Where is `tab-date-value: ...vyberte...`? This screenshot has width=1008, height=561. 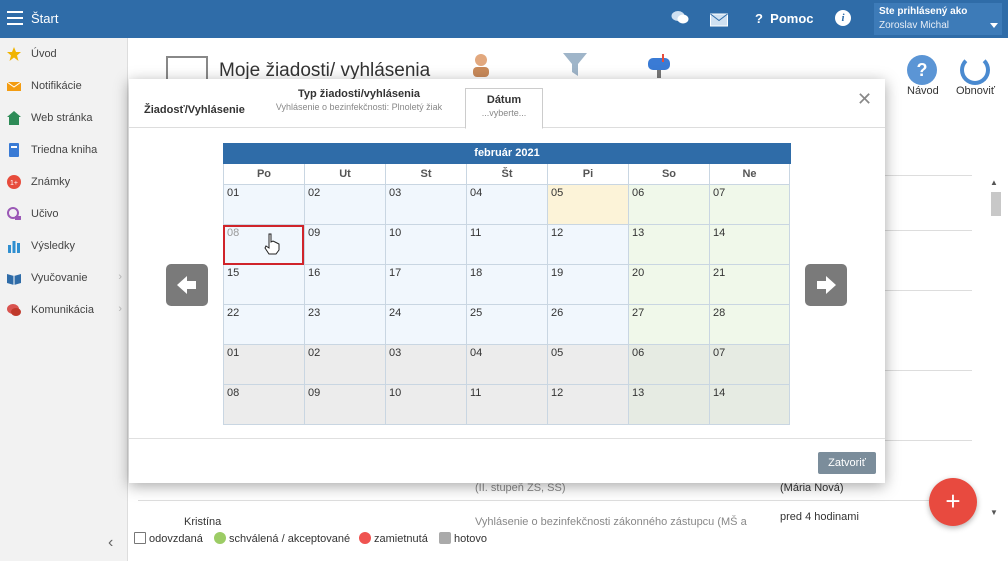
tab-date-value: ...vyberte... is located at coordinates (504, 113).